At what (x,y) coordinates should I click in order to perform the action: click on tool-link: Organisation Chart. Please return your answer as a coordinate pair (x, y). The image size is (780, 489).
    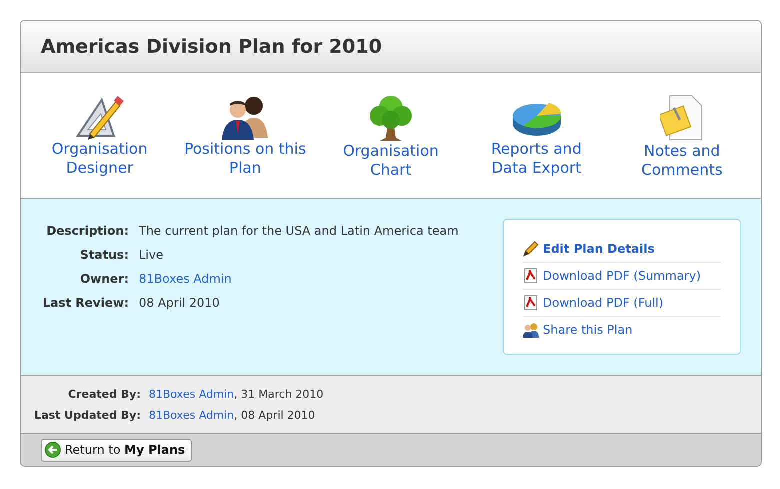
    Looking at the image, I should click on (390, 137).